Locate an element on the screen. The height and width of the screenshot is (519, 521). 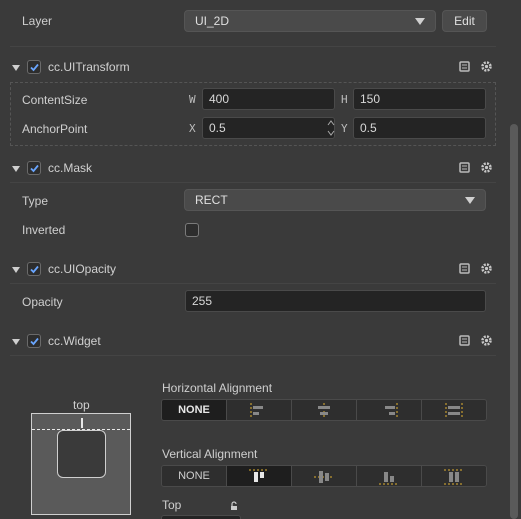
mask-header: cc.Mask is located at coordinates (253, 169).